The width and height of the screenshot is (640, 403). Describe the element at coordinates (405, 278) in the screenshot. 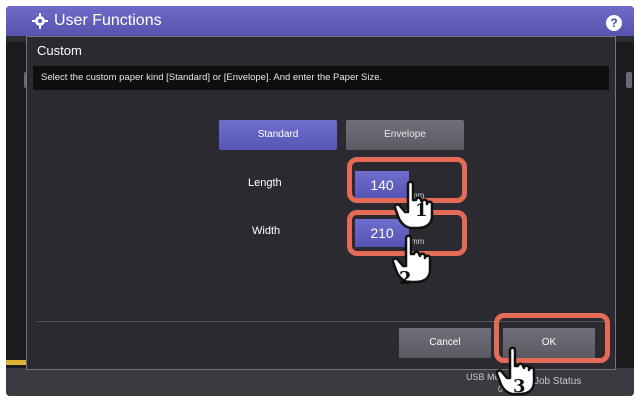

I see `step-number-2: 2` at that location.